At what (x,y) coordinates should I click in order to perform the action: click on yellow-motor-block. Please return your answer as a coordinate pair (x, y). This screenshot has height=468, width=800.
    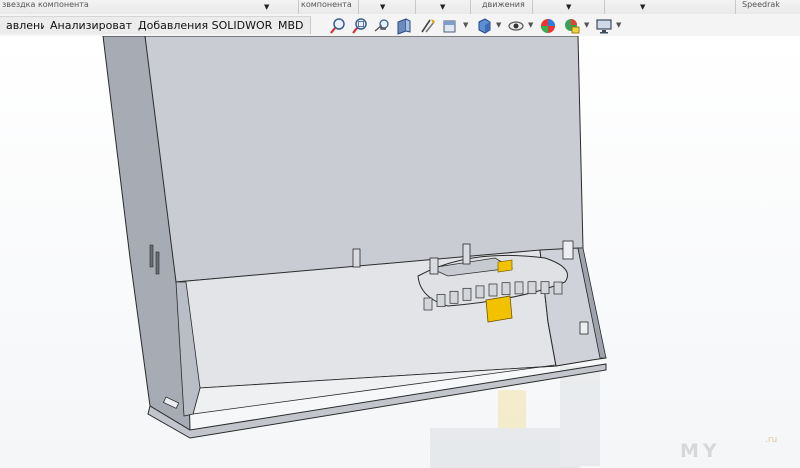
    Looking at the image, I should click on (499, 309).